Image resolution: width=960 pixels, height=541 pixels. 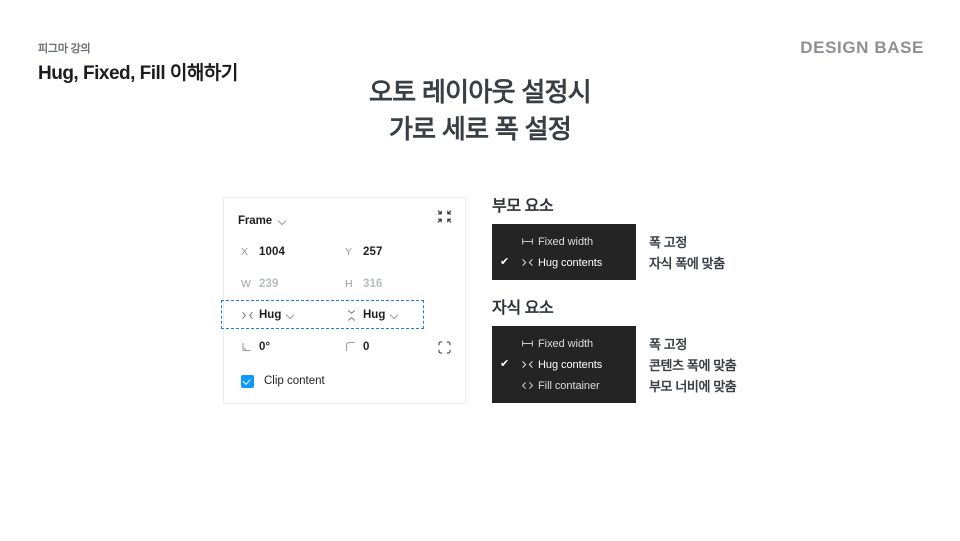 I want to click on vertical-resizing-value: Hug, so click(x=374, y=315).